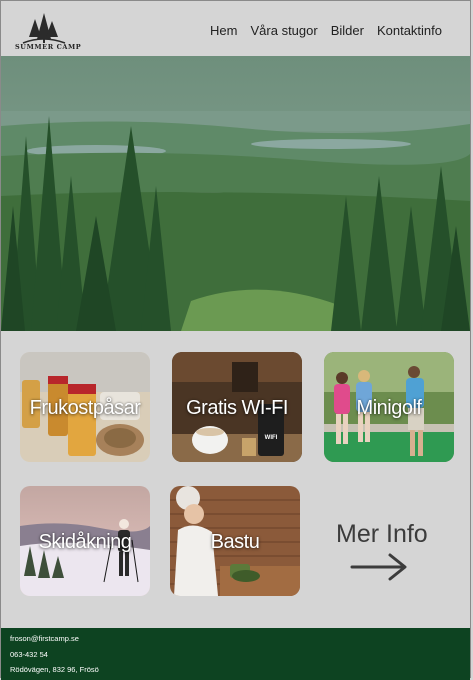  I want to click on arrow-right-icon, so click(378, 567).